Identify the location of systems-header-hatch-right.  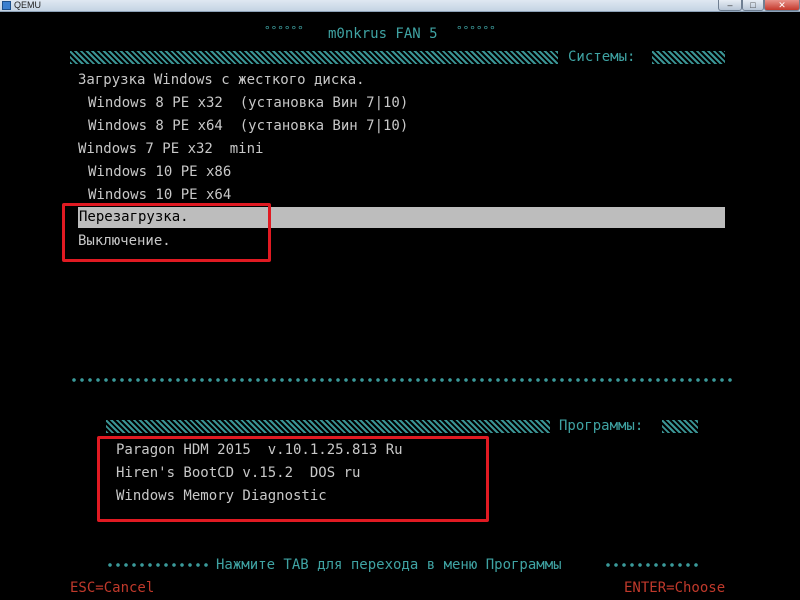
(688, 57).